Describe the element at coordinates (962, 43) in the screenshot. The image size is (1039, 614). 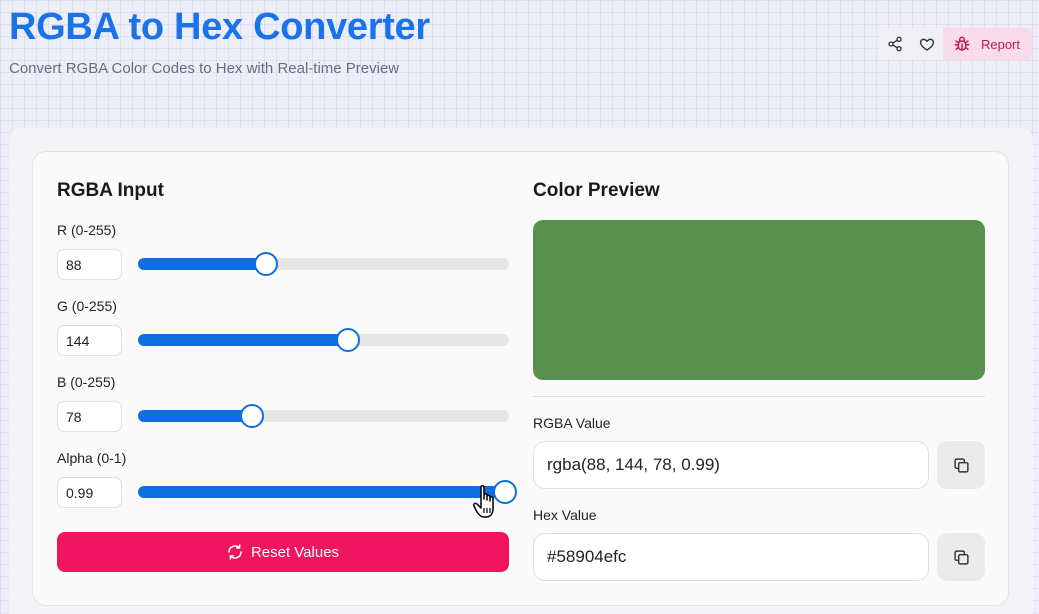
I see `bug-icon` at that location.